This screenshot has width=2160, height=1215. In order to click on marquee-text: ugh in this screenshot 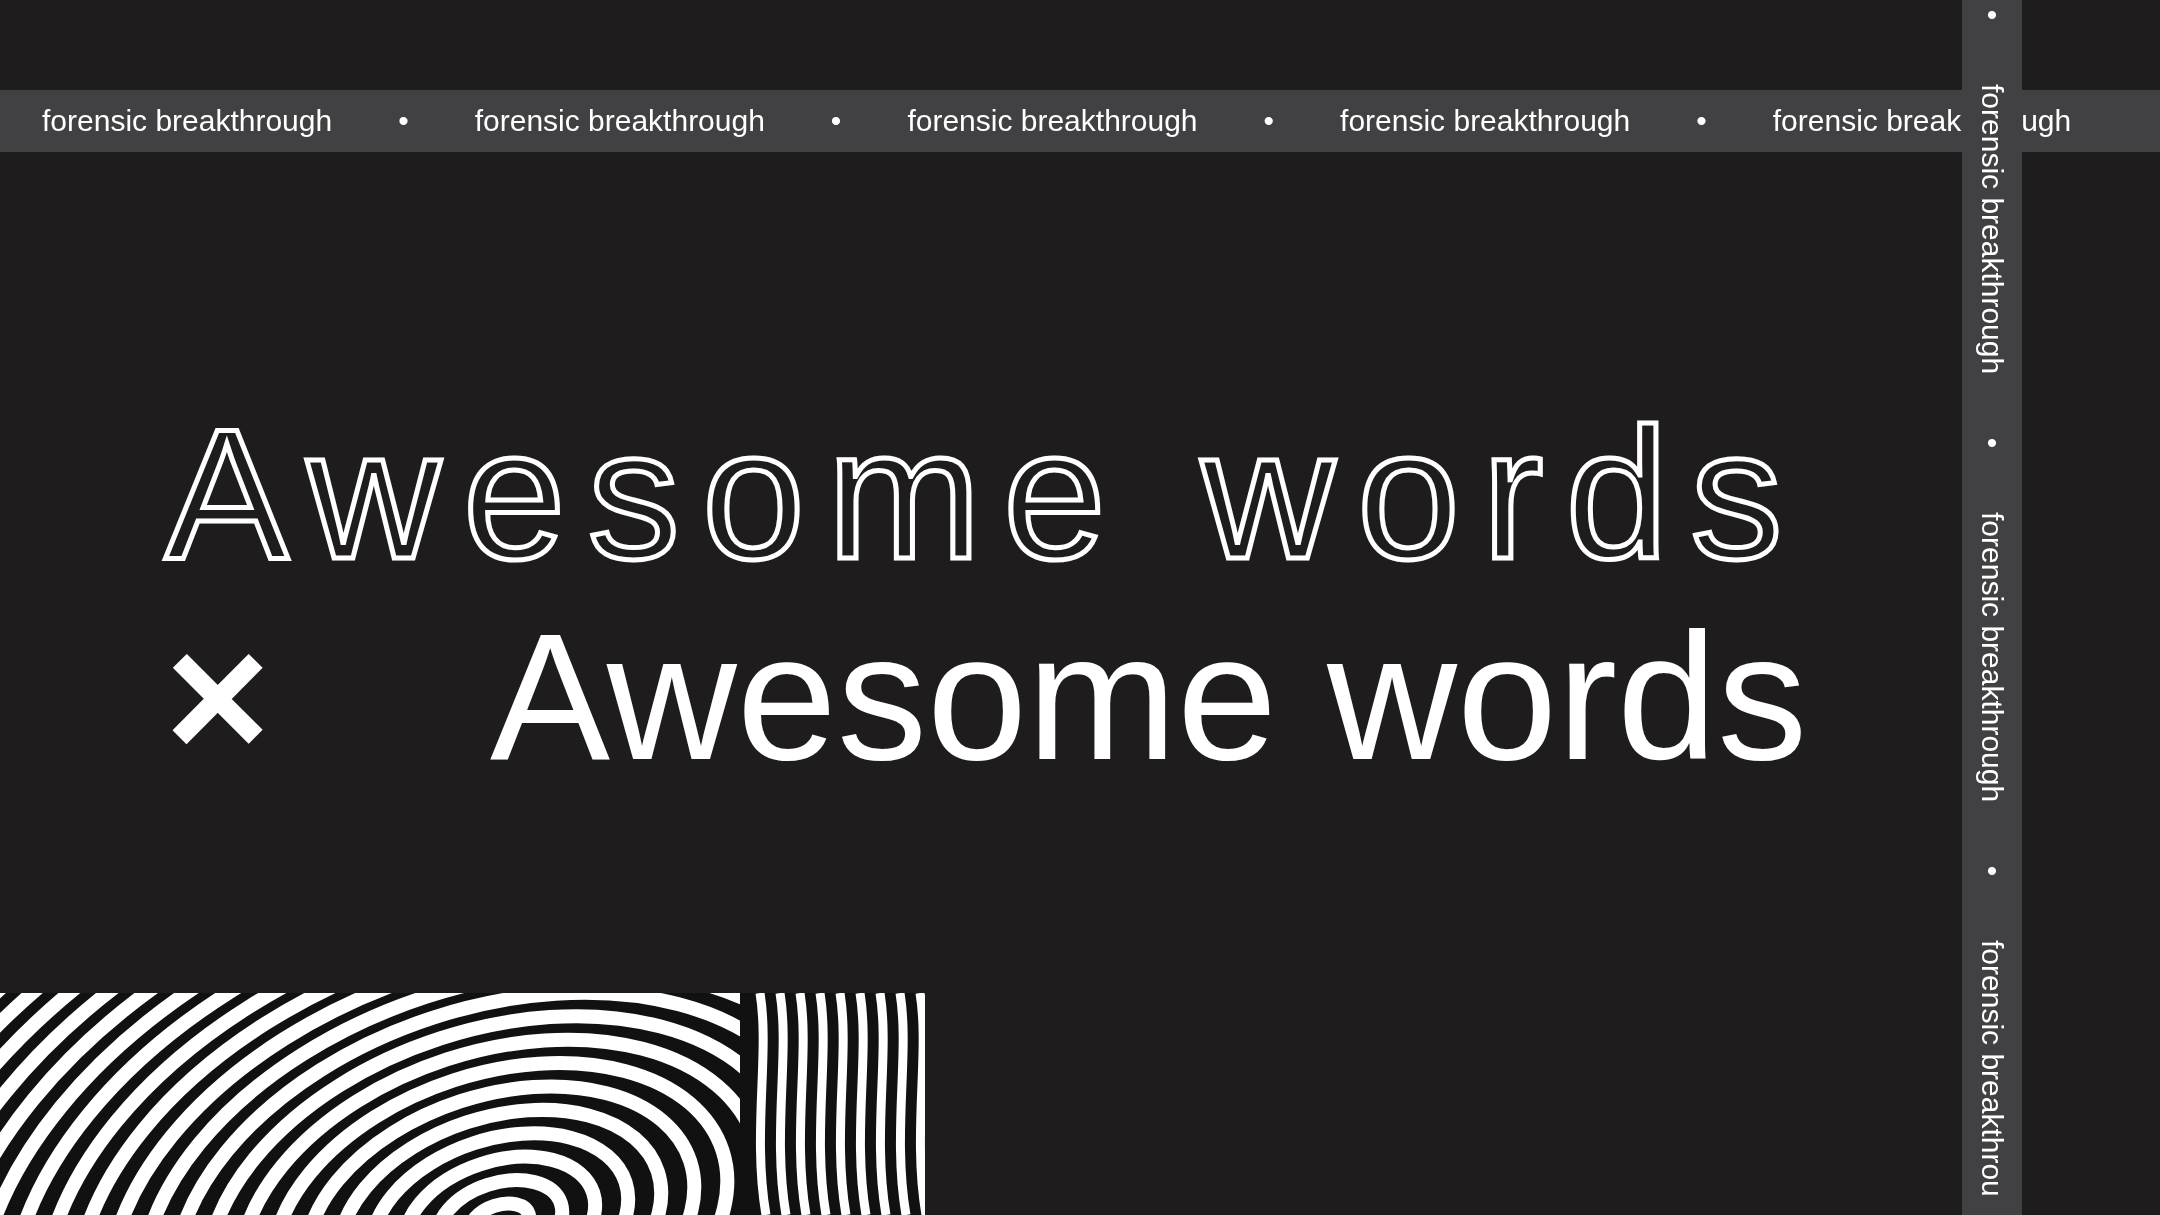, I will do `click(2046, 121)`.